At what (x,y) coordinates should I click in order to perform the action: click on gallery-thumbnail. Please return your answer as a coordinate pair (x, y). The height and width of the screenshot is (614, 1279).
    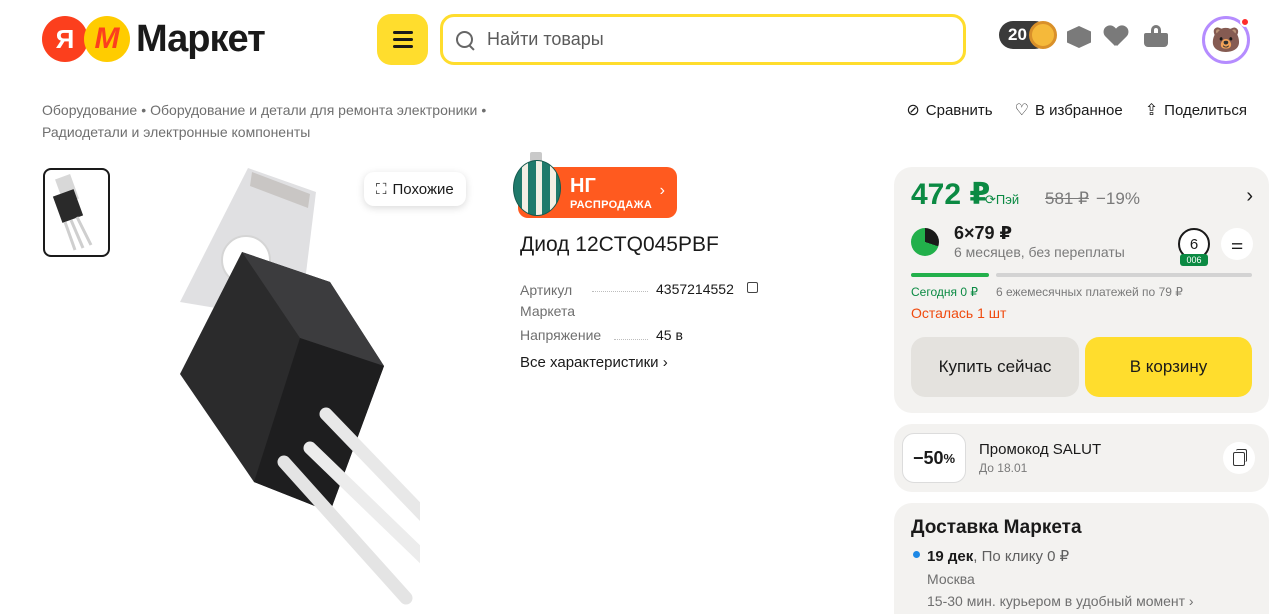
    Looking at the image, I should click on (76, 212).